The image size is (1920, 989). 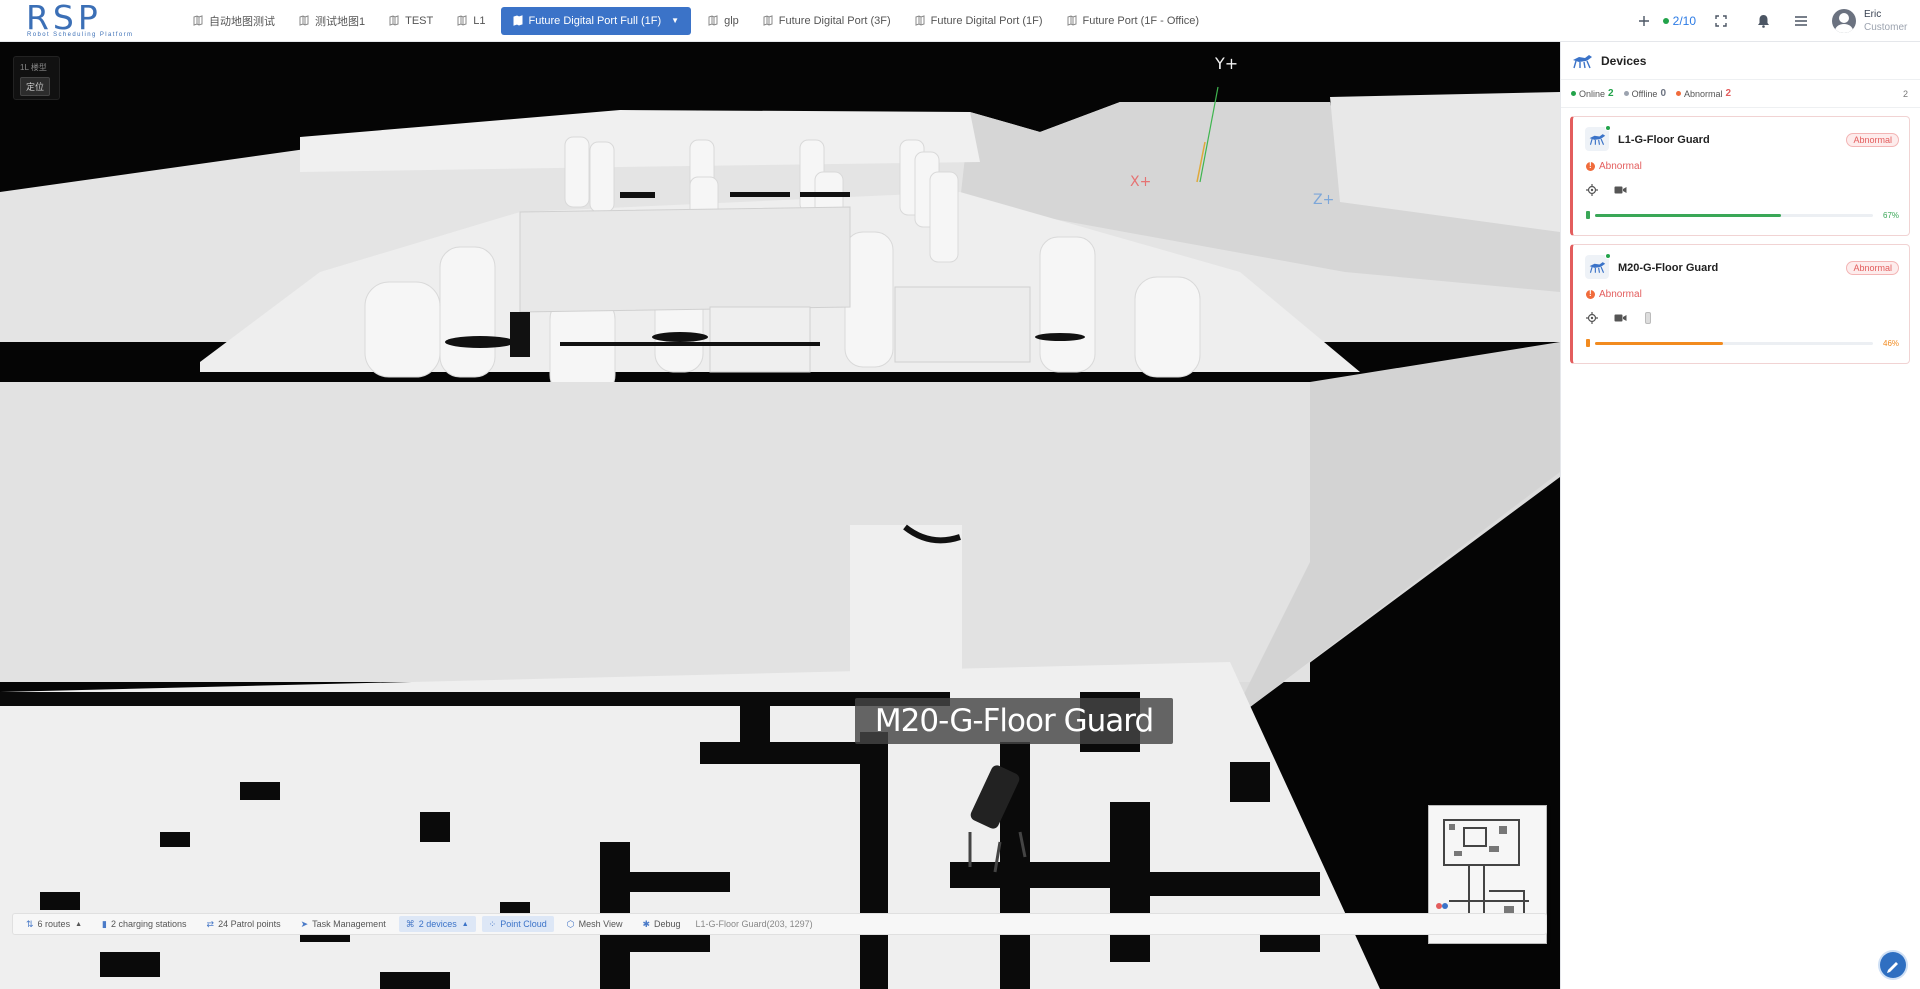 I want to click on send-icon: ➤, so click(x=304, y=923).